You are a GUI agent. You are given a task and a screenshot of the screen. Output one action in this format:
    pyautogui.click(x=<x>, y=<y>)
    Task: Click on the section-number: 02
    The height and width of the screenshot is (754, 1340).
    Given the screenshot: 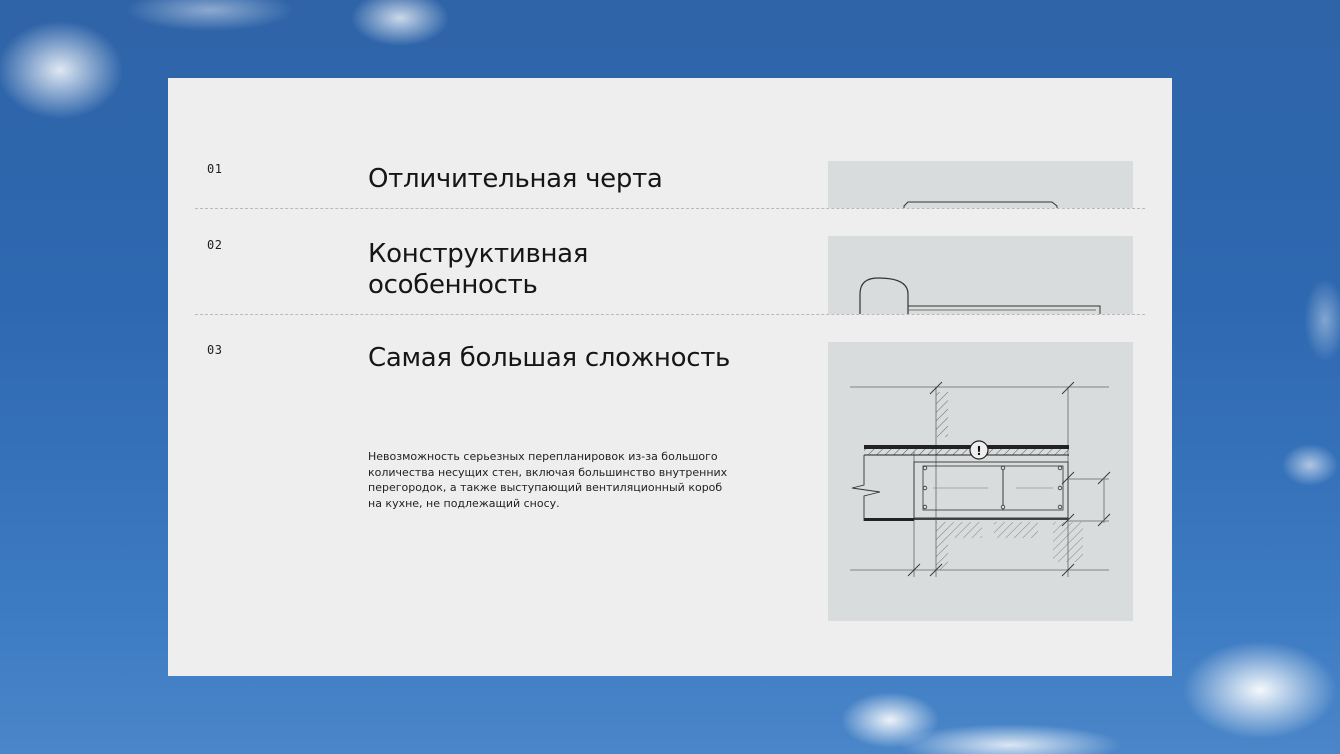 What is the action you would take?
    pyautogui.click(x=215, y=245)
    